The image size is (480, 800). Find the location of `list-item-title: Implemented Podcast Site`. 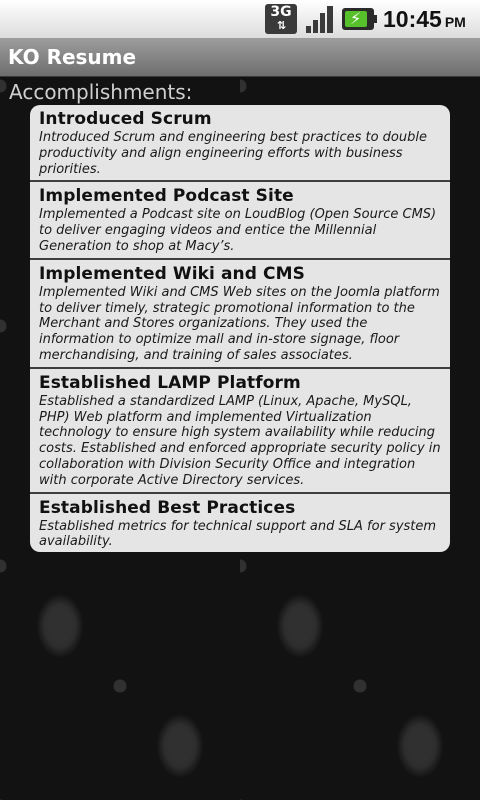

list-item-title: Implemented Podcast Site is located at coordinates (166, 196).